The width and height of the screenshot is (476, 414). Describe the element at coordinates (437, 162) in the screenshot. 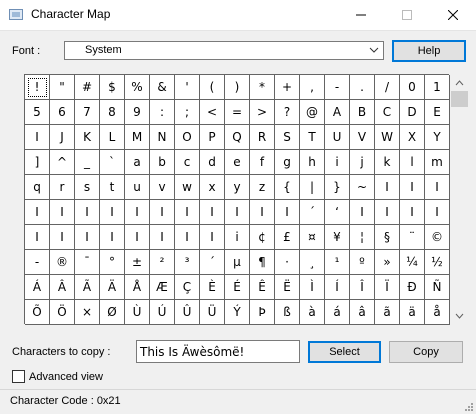

I see `char-cell: m` at that location.